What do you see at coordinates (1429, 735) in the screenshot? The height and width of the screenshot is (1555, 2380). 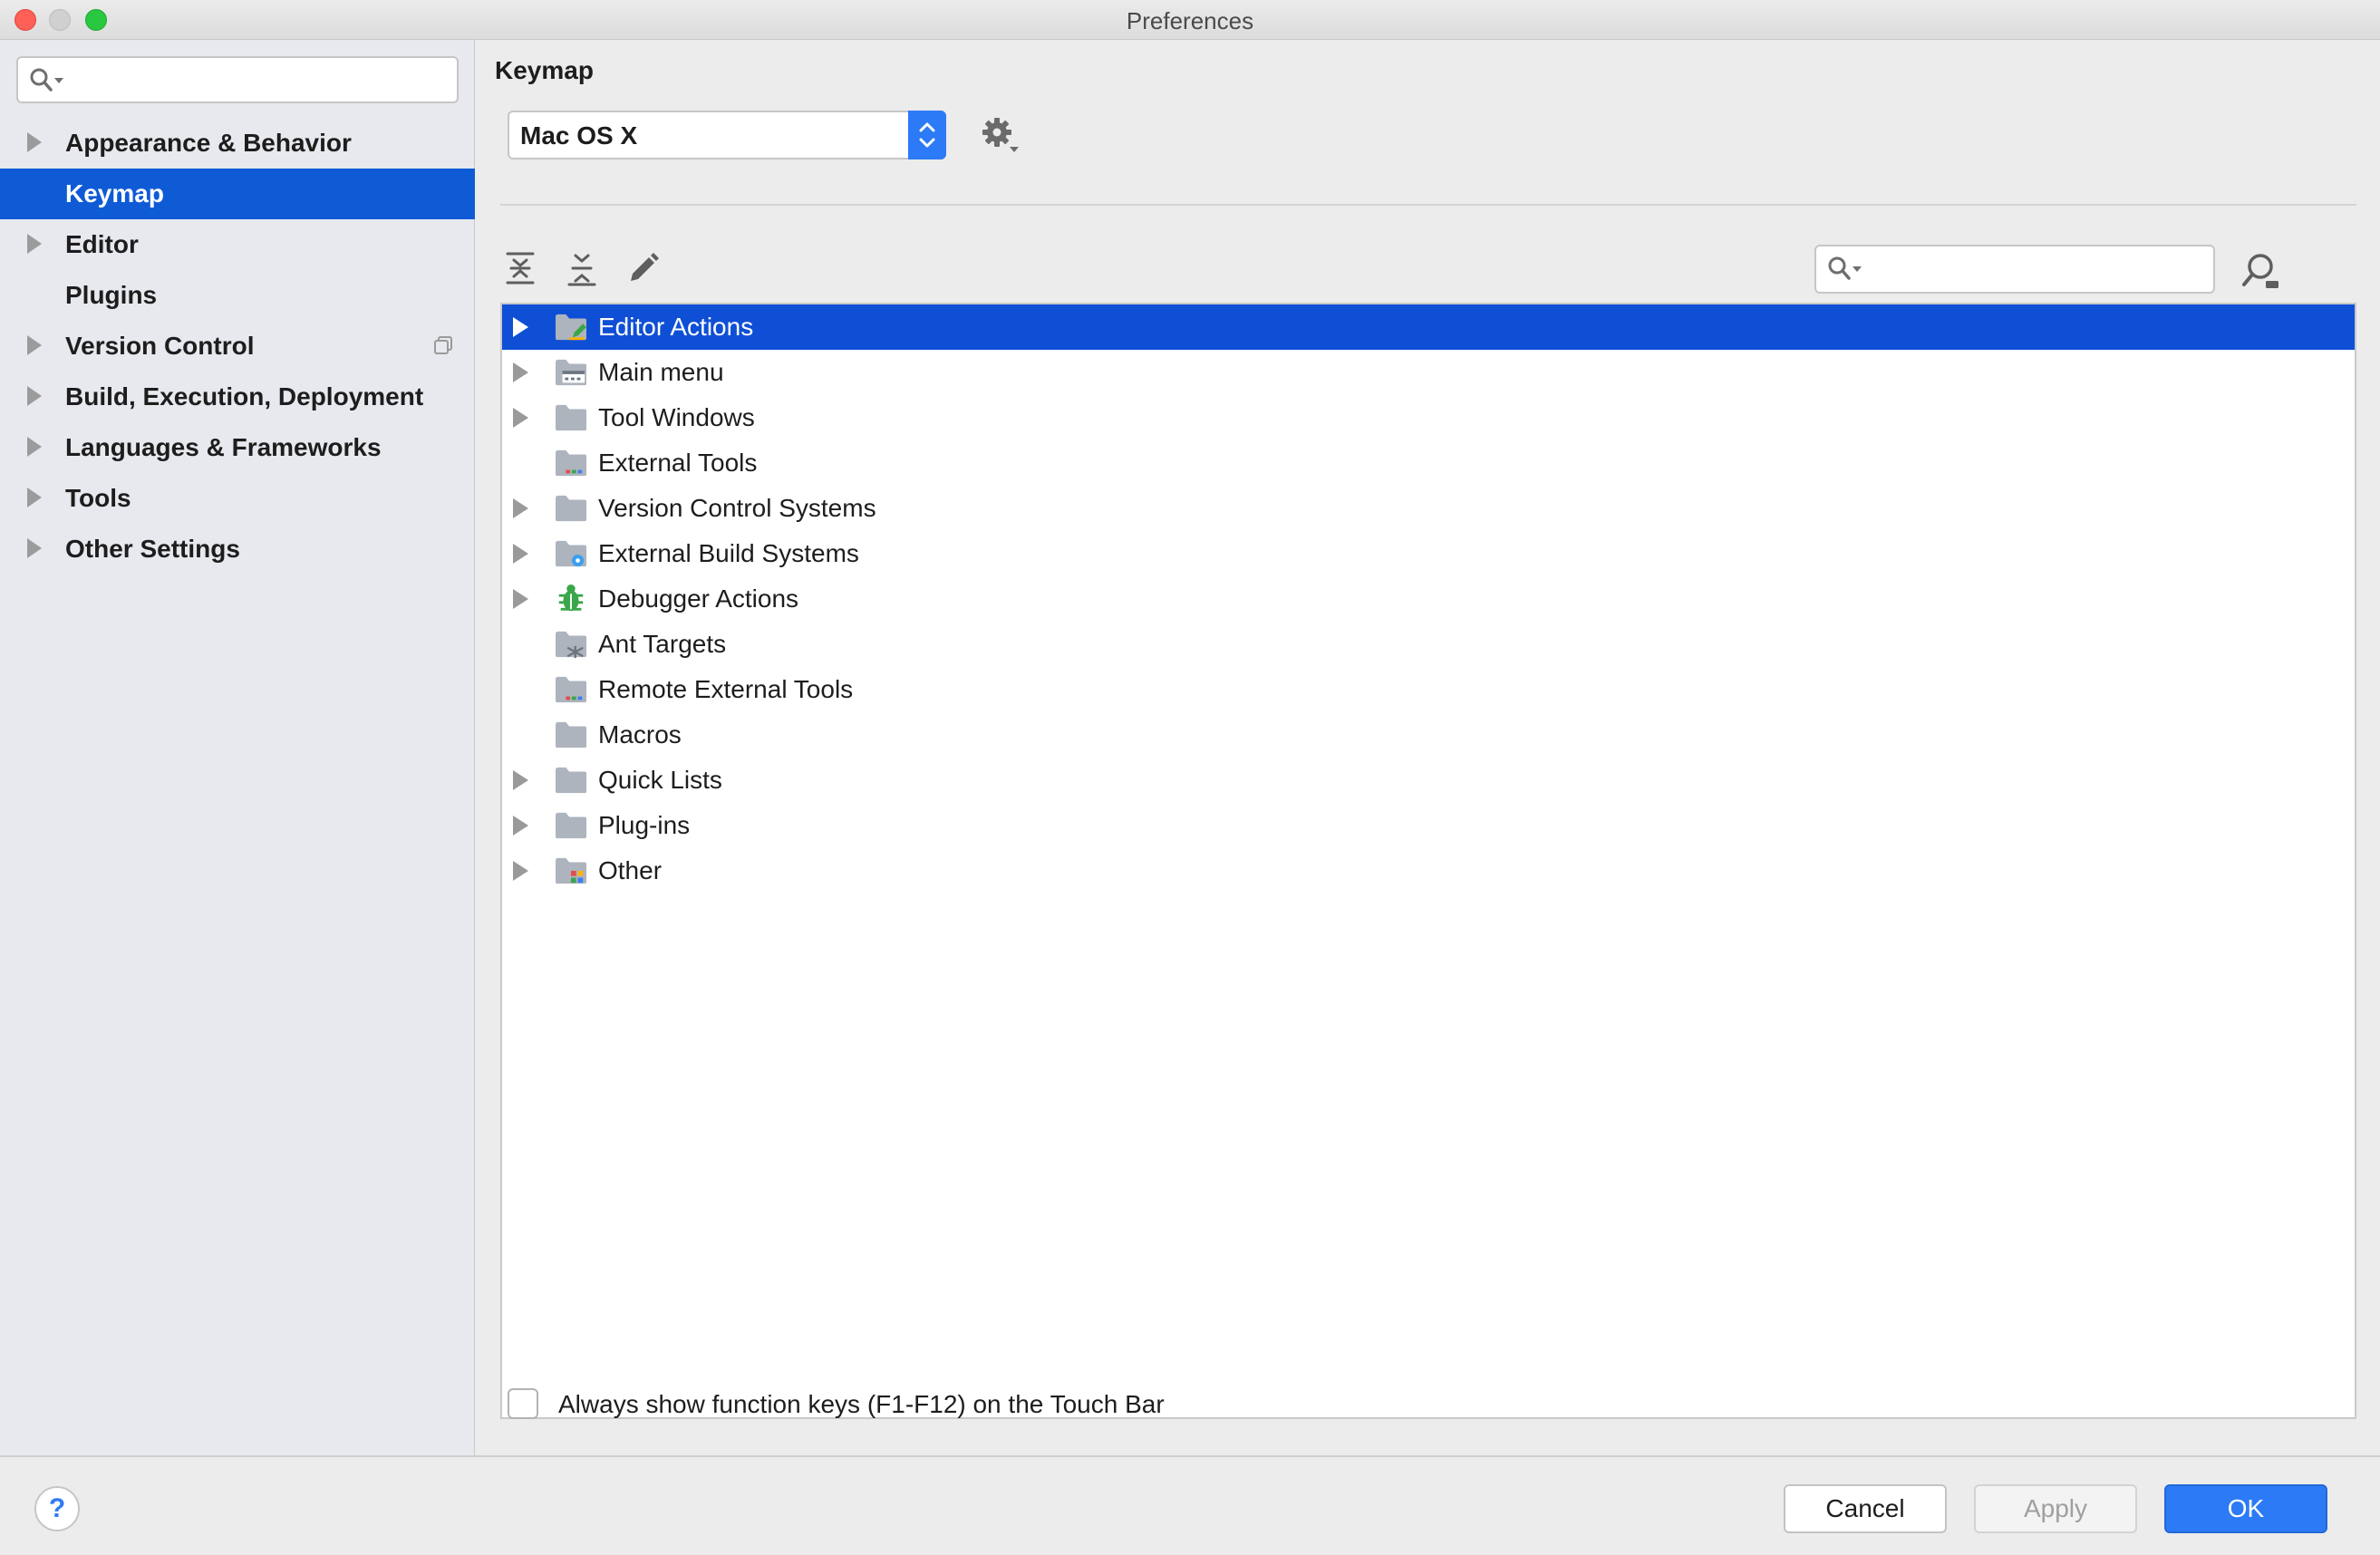 I see `tree-row-macros: Macros` at bounding box center [1429, 735].